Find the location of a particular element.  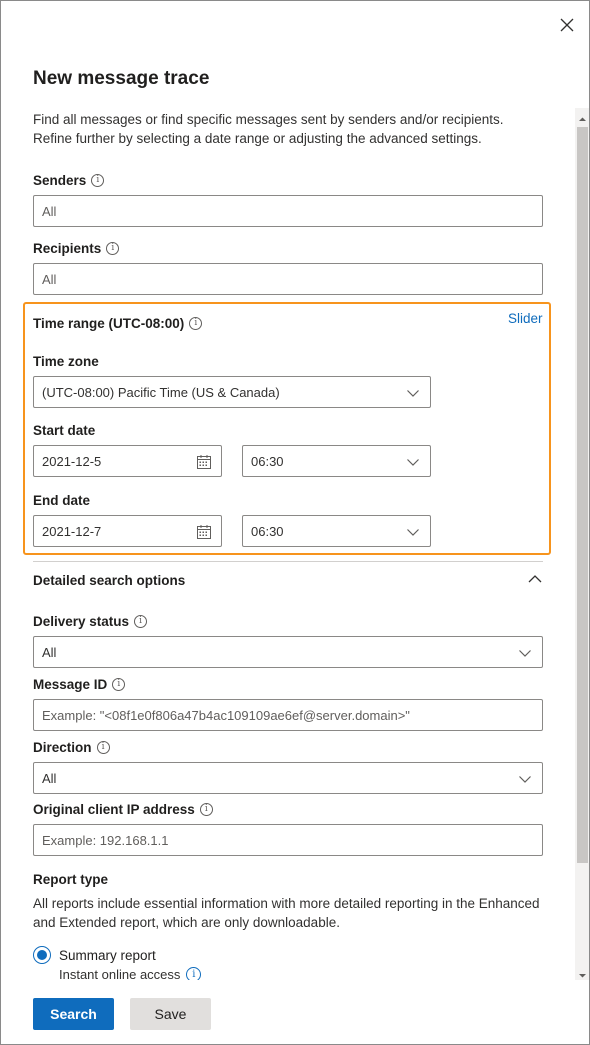

panel-title: New message trace is located at coordinates (121, 78).